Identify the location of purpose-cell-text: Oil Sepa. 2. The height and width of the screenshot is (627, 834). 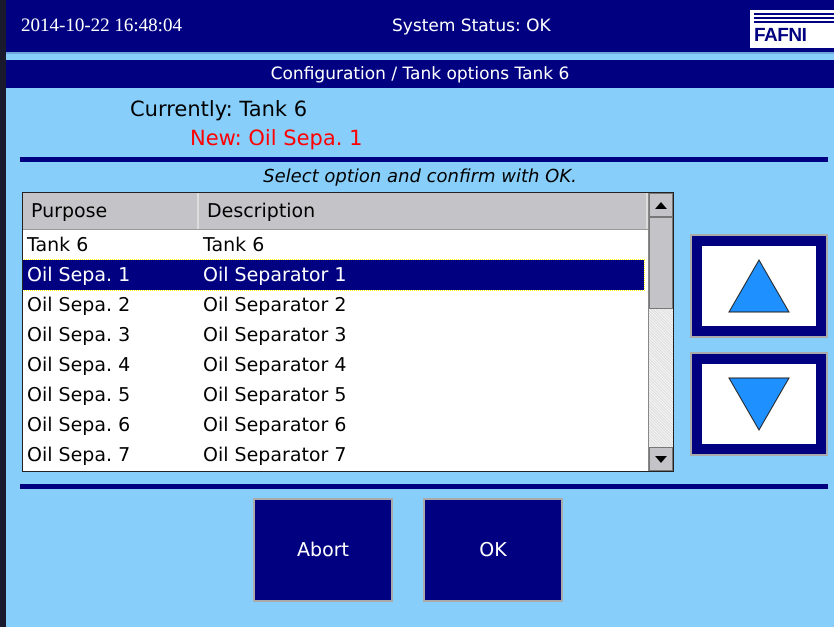
(79, 305).